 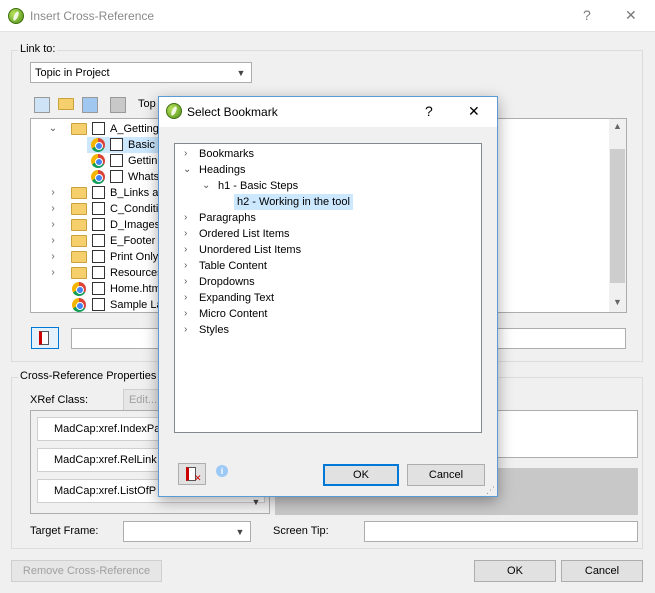 What do you see at coordinates (137, 209) in the screenshot?
I see `tree-label: C_Conditic` at bounding box center [137, 209].